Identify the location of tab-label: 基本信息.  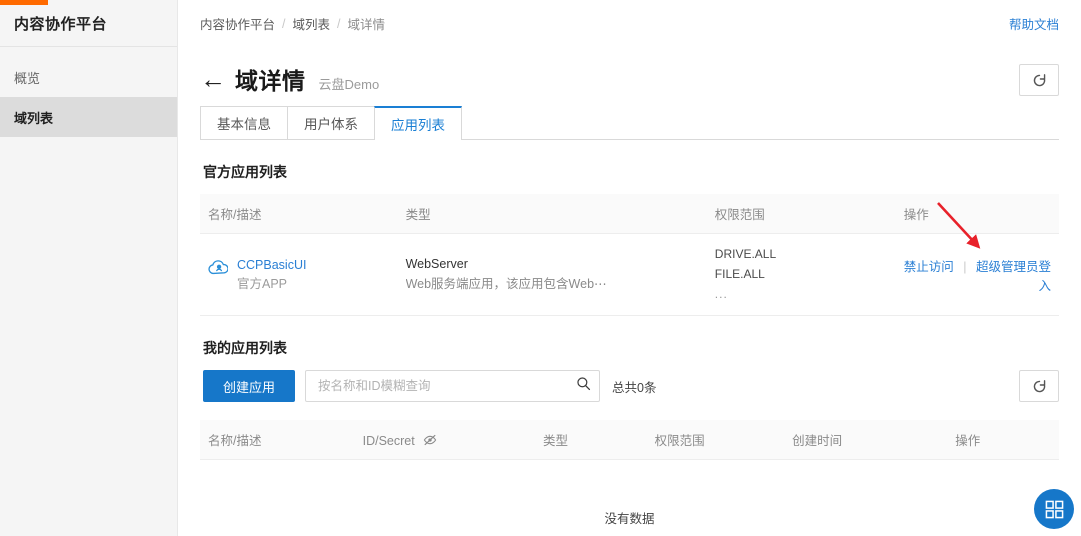
(244, 124).